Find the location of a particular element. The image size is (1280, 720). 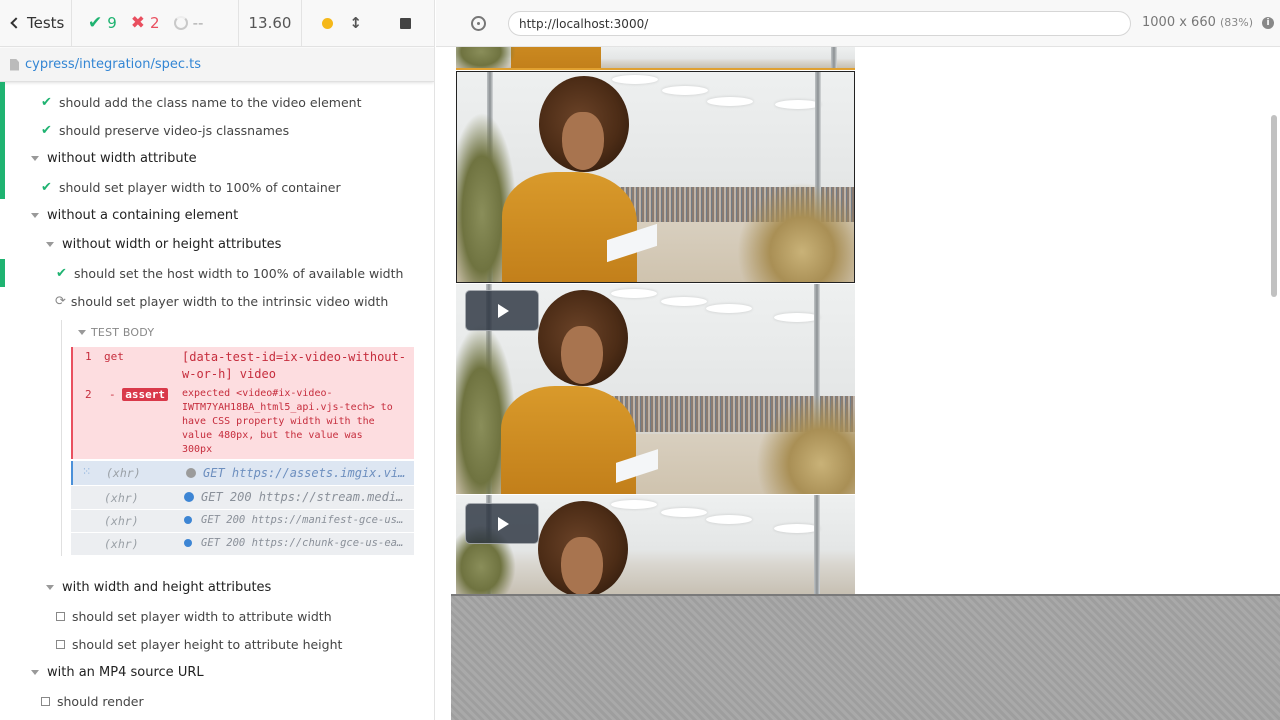

pending-circle-icon is located at coordinates (180, 23).